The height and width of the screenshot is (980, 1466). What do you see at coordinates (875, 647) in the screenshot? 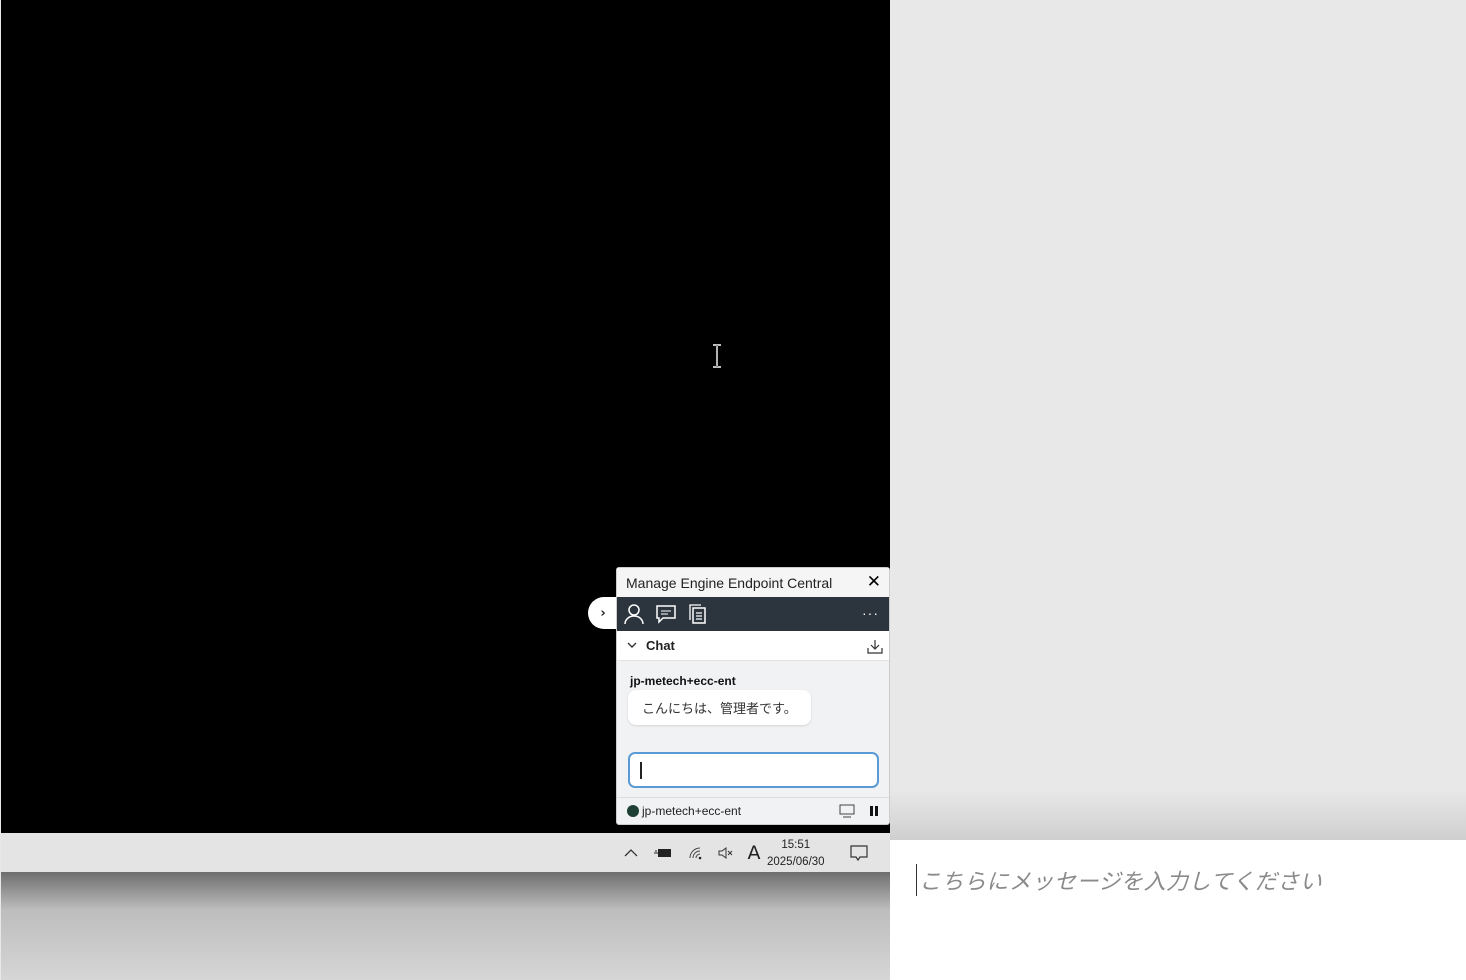
I see `download-icon` at bounding box center [875, 647].